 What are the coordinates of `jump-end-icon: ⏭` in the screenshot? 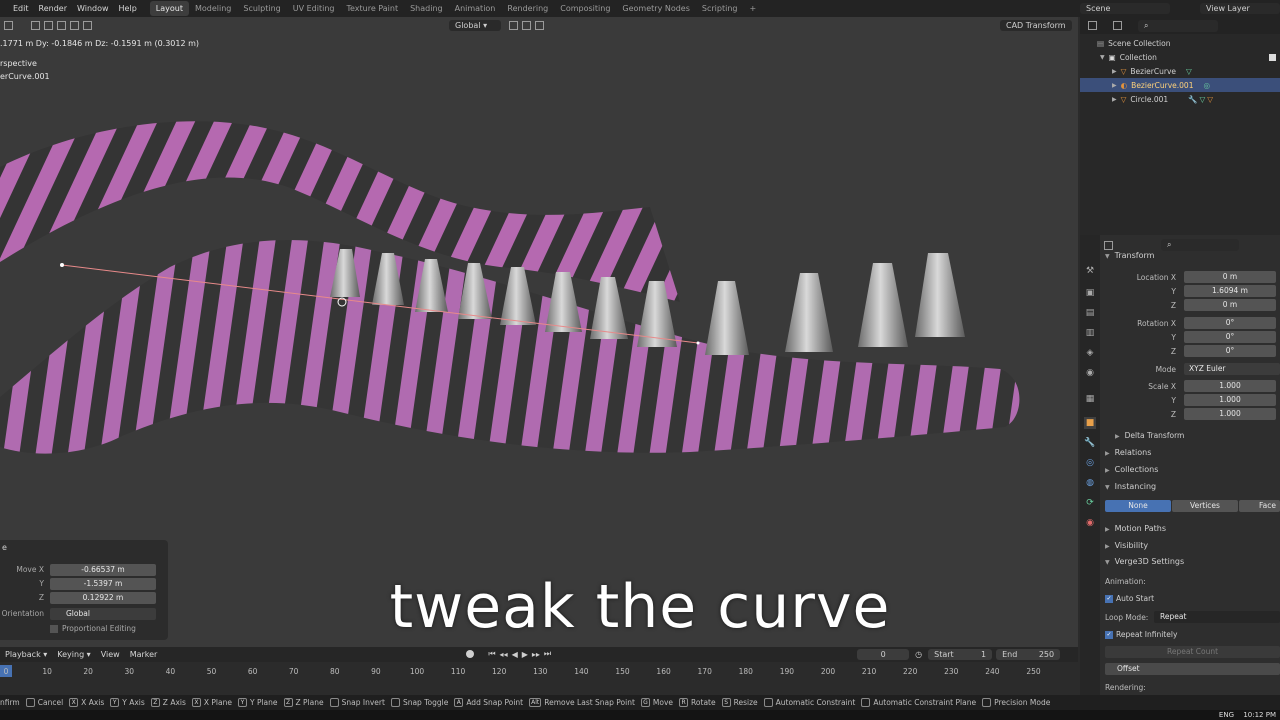 It's located at (547, 654).